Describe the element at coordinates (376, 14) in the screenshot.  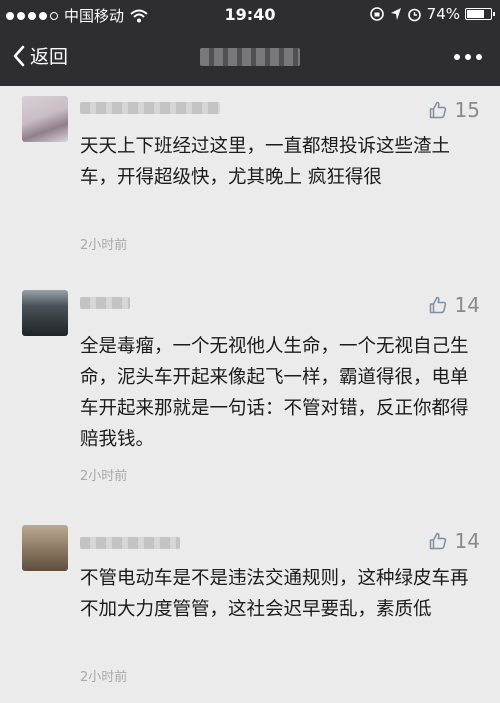
I see `rotation-lock-icon` at that location.